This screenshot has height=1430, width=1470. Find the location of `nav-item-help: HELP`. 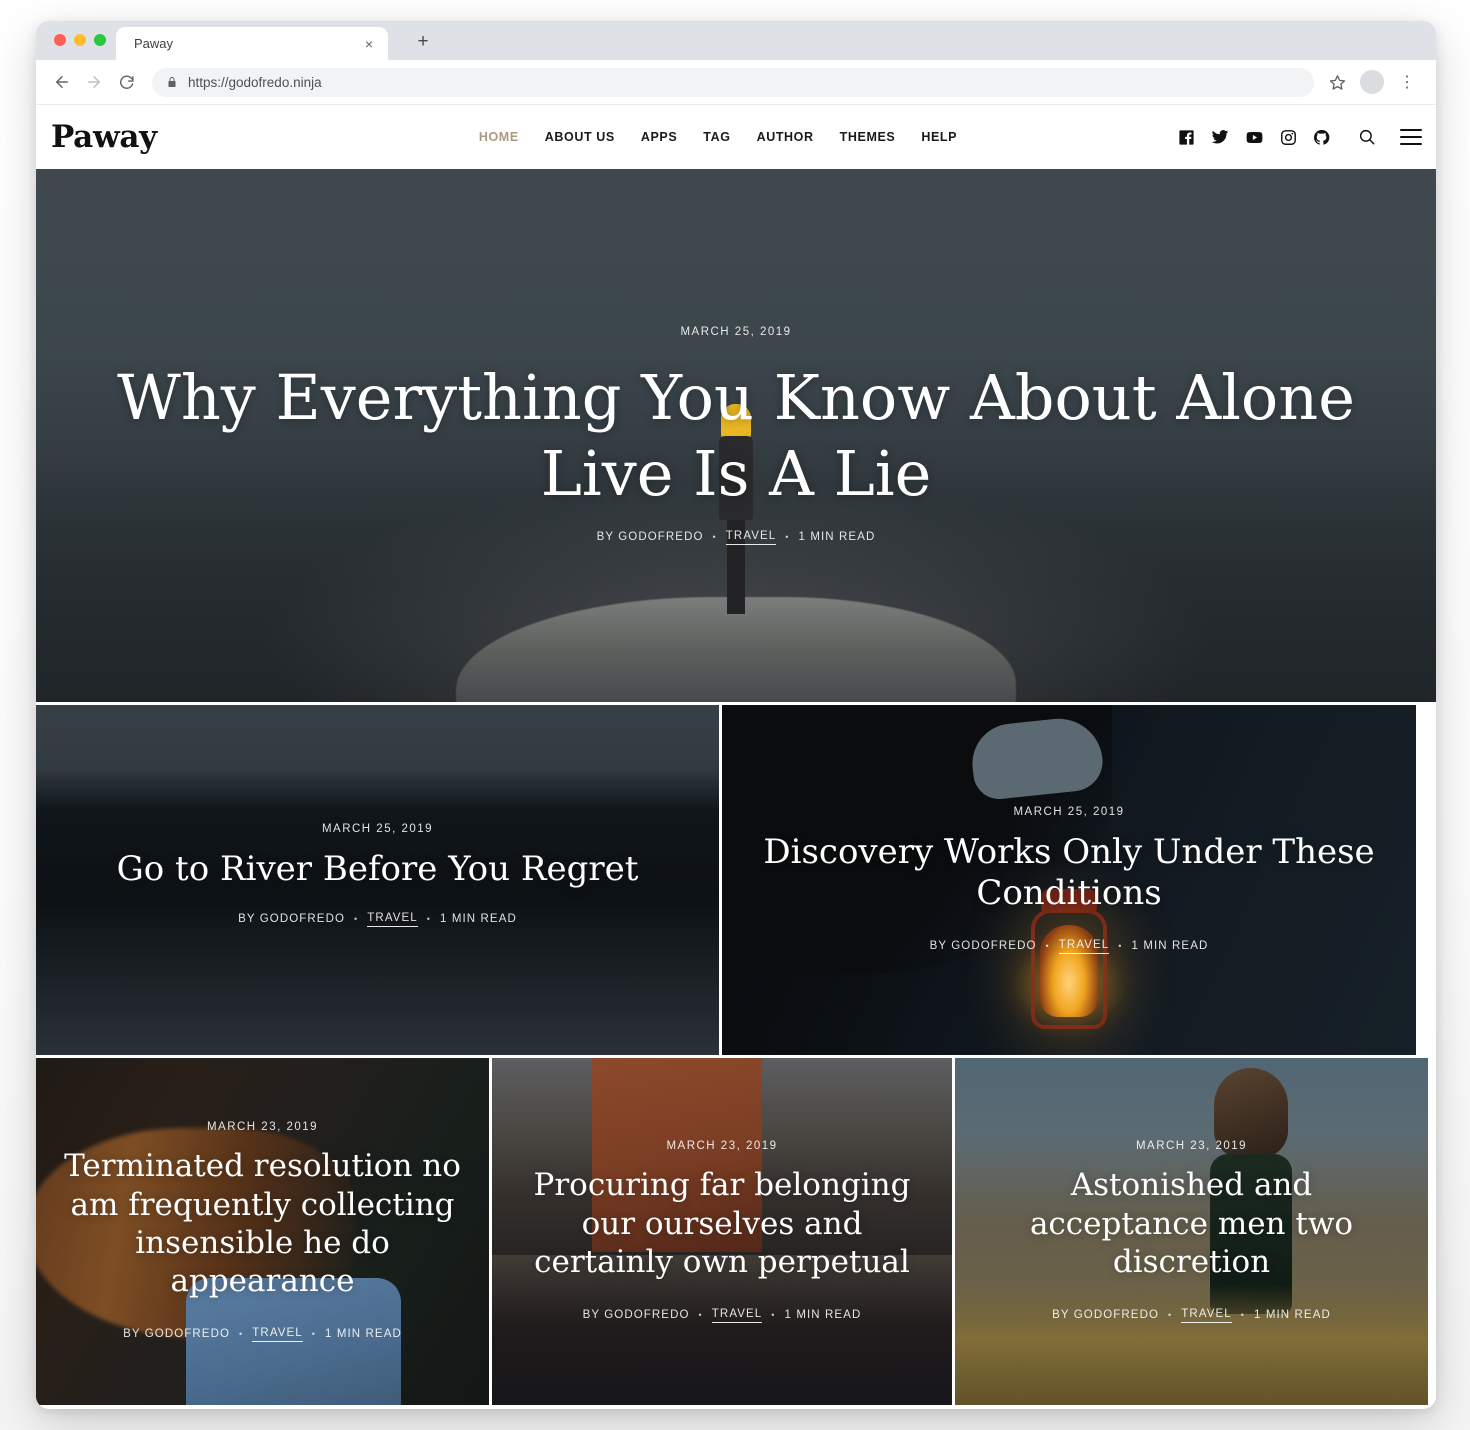

nav-item-help: HELP is located at coordinates (939, 137).